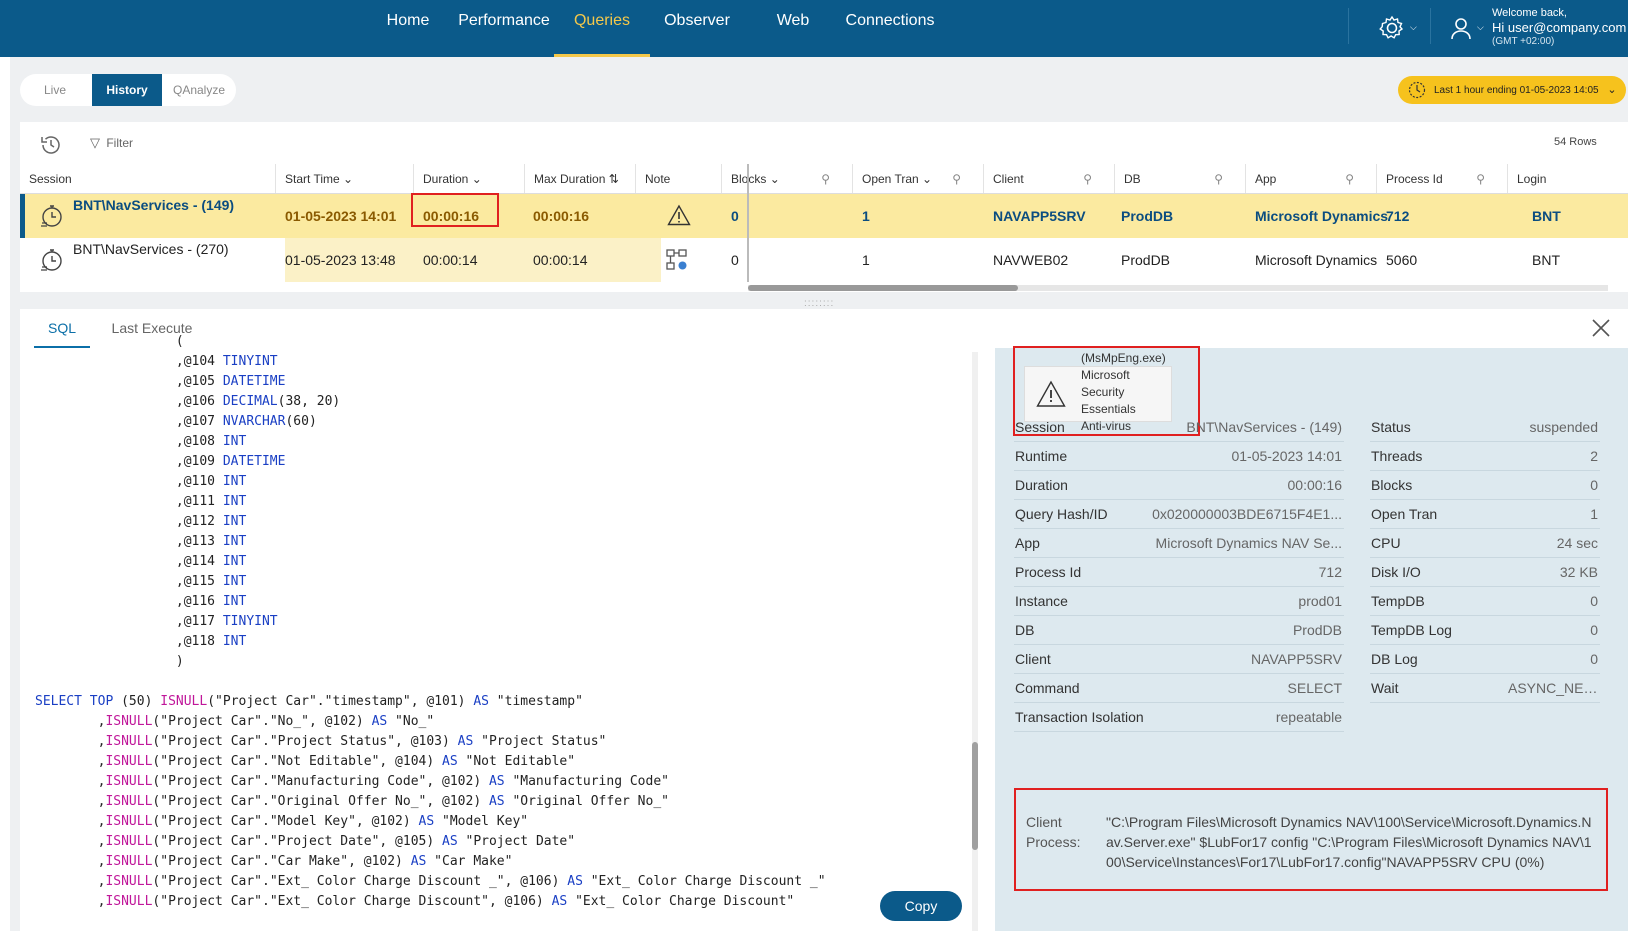 This screenshot has width=1628, height=931. What do you see at coordinates (921, 906) in the screenshot?
I see `copy-button: Copy` at bounding box center [921, 906].